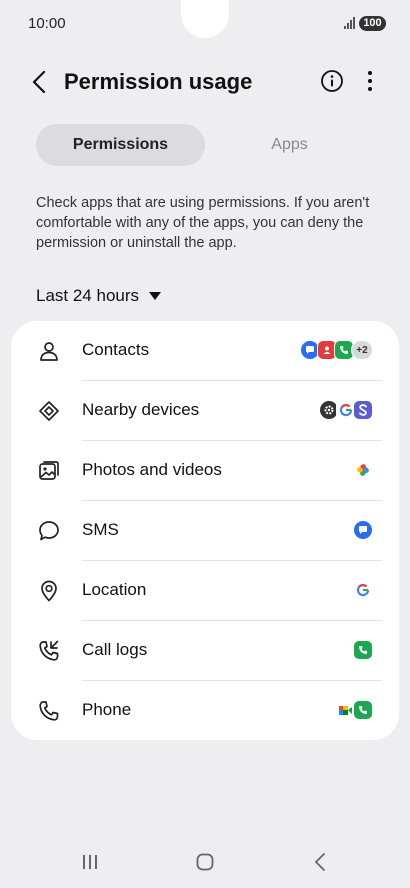 Image resolution: width=410 pixels, height=888 pixels. I want to click on battery-icon: 100, so click(372, 23).